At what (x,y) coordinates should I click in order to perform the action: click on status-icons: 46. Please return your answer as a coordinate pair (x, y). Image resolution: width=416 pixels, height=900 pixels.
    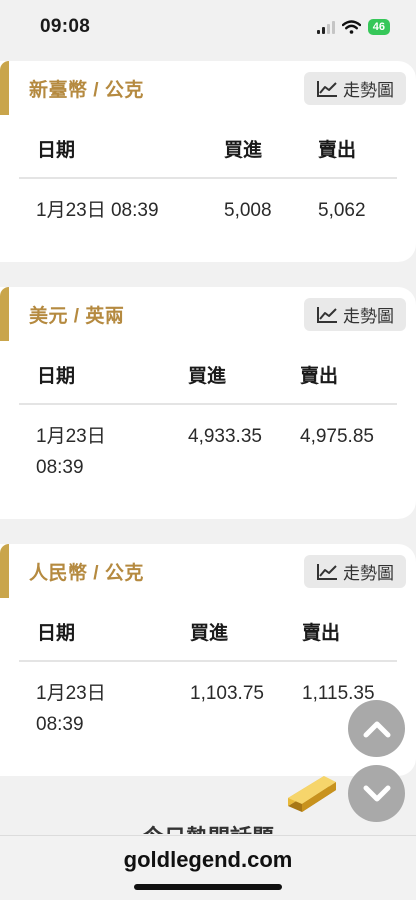
    Looking at the image, I should click on (353, 27).